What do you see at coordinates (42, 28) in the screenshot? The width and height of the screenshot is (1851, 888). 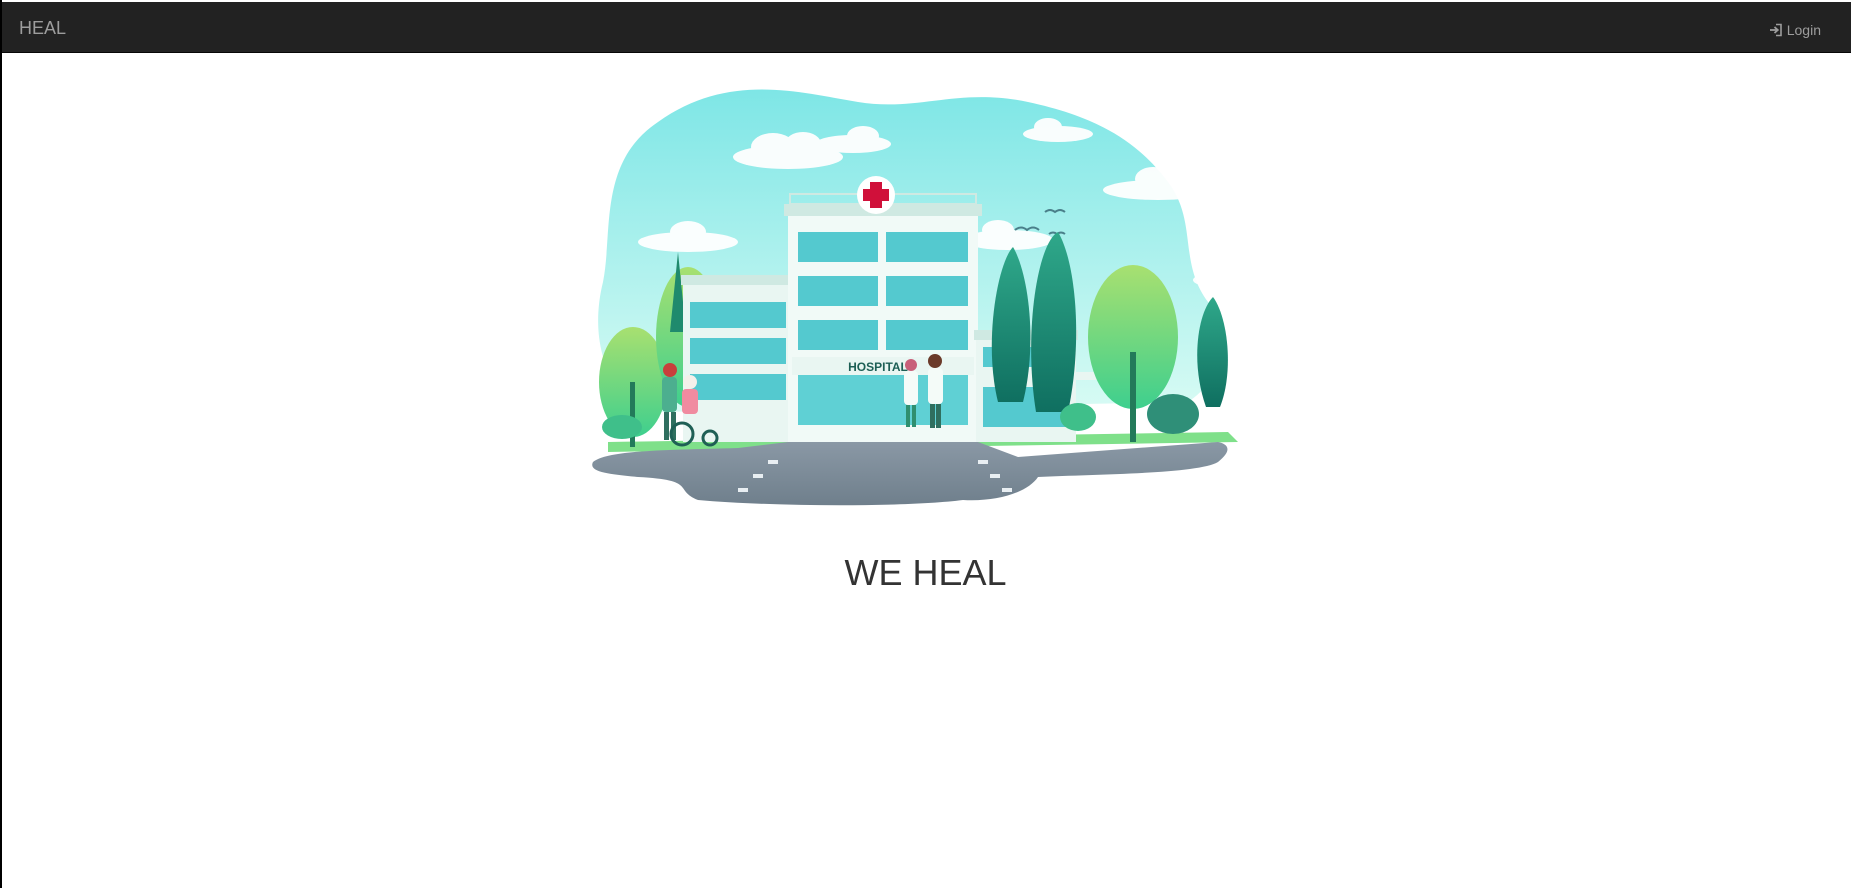 I see `brand-link: HEAL` at bounding box center [42, 28].